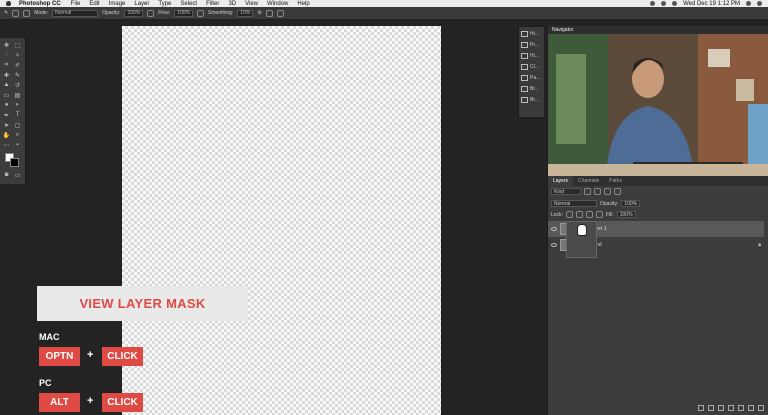 The height and width of the screenshot is (415, 768). Describe the element at coordinates (6, 105) in the screenshot. I see `blur-tool-icon: ●` at that location.